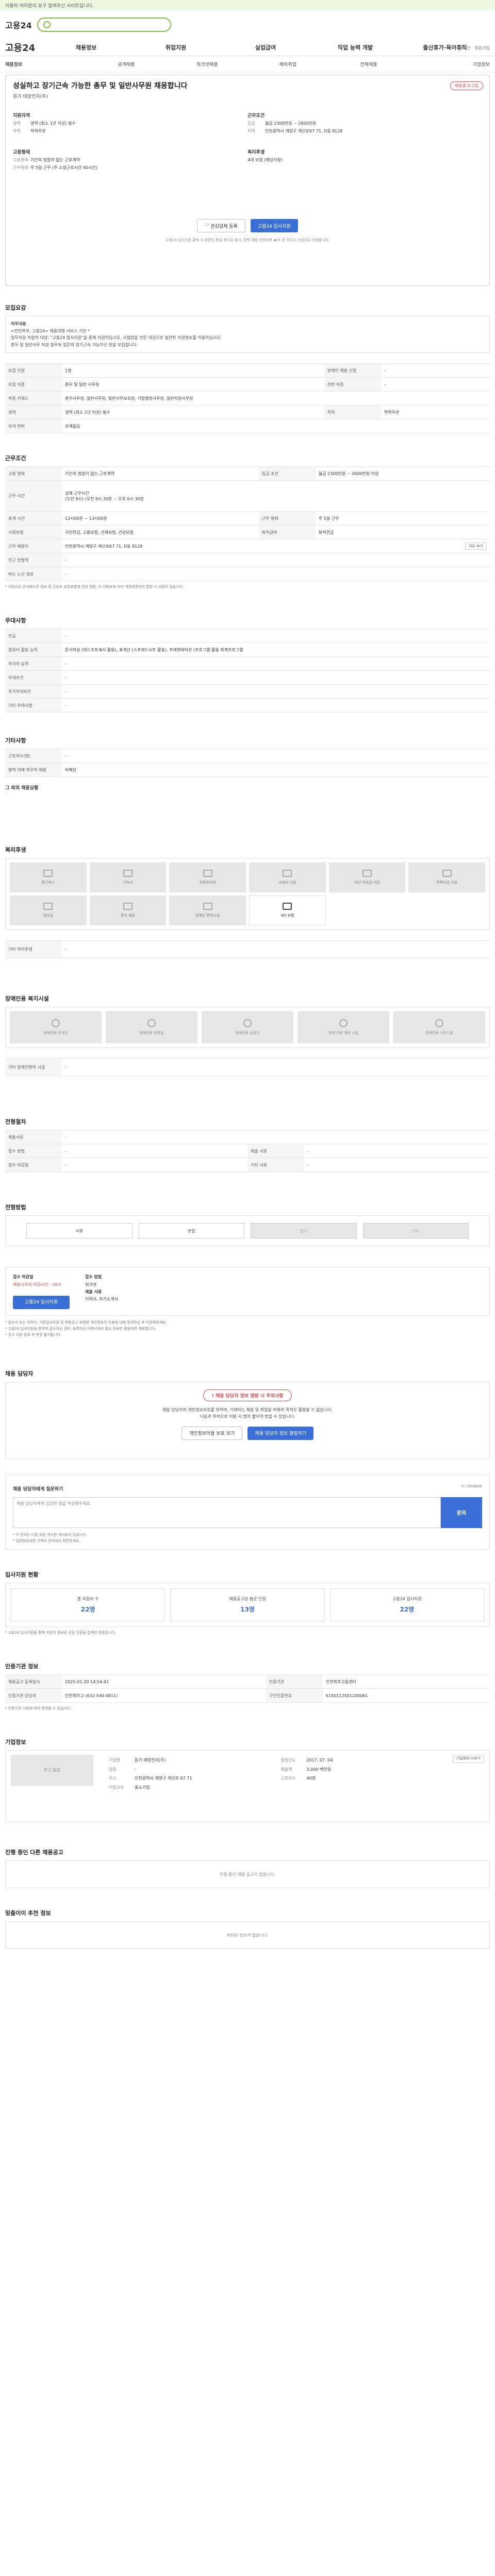  Describe the element at coordinates (33, 473) in the screenshot. I see `cell-head: 고용 형태` at that location.